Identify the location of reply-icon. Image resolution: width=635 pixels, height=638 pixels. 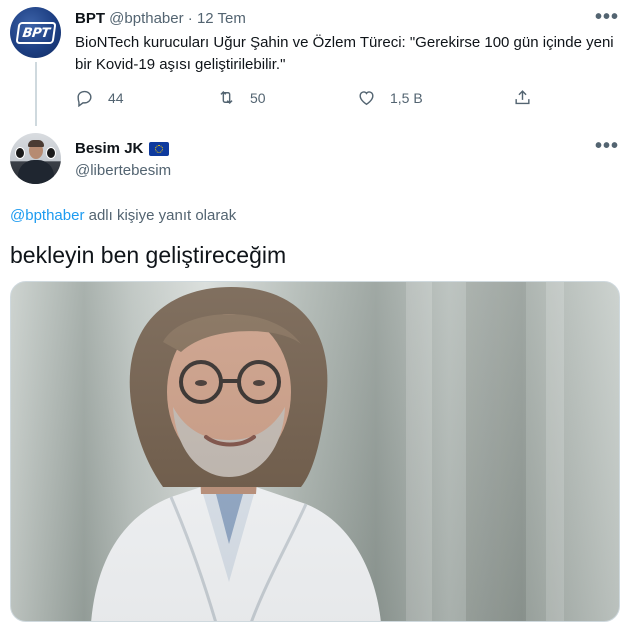
(84, 98).